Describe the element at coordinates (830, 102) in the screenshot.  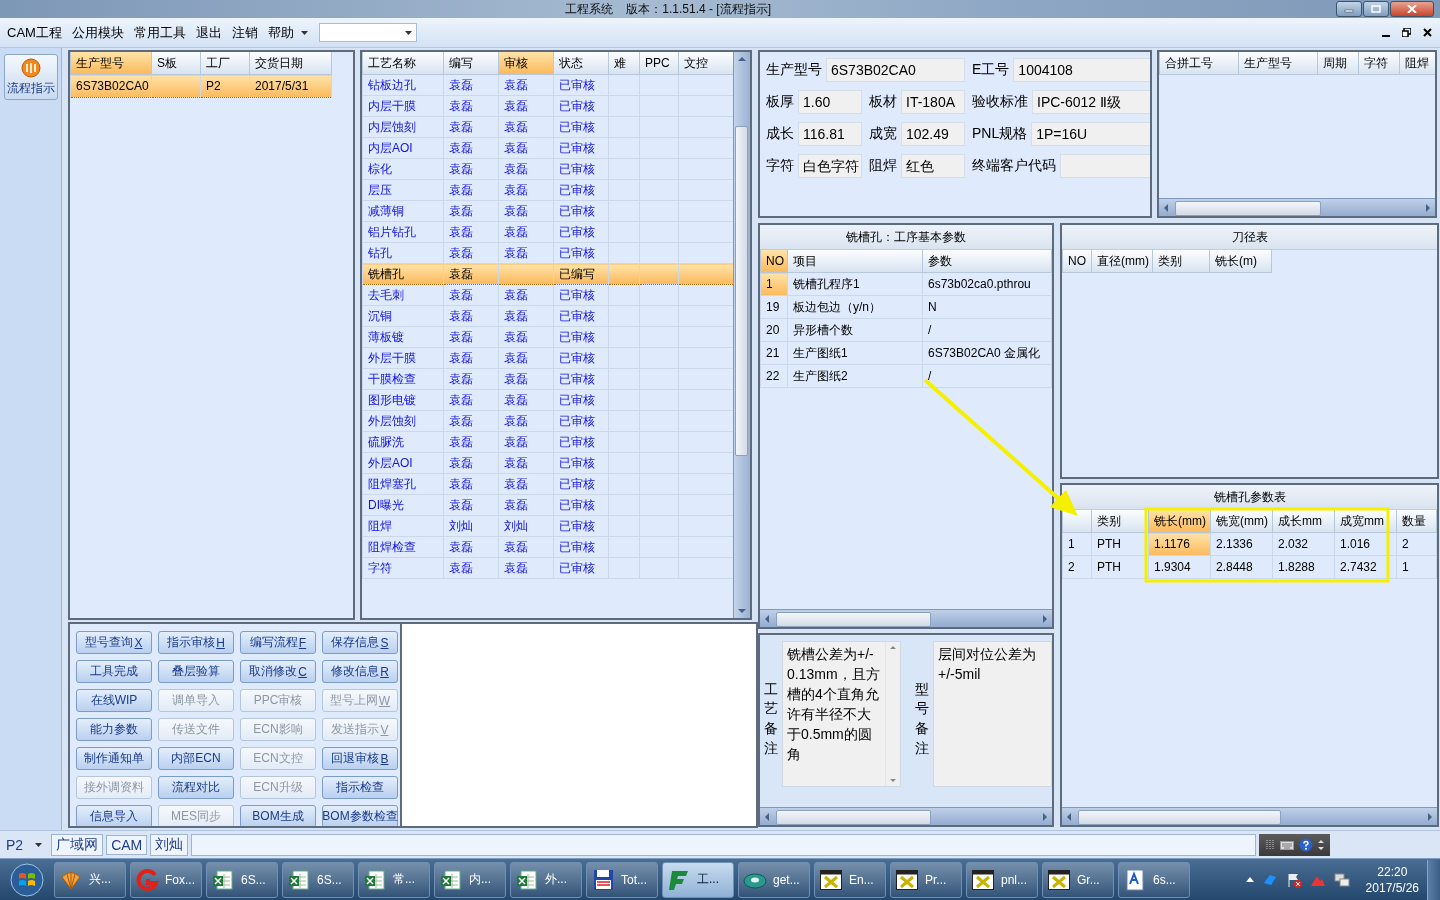
I see `text-field: 1.60` at that location.